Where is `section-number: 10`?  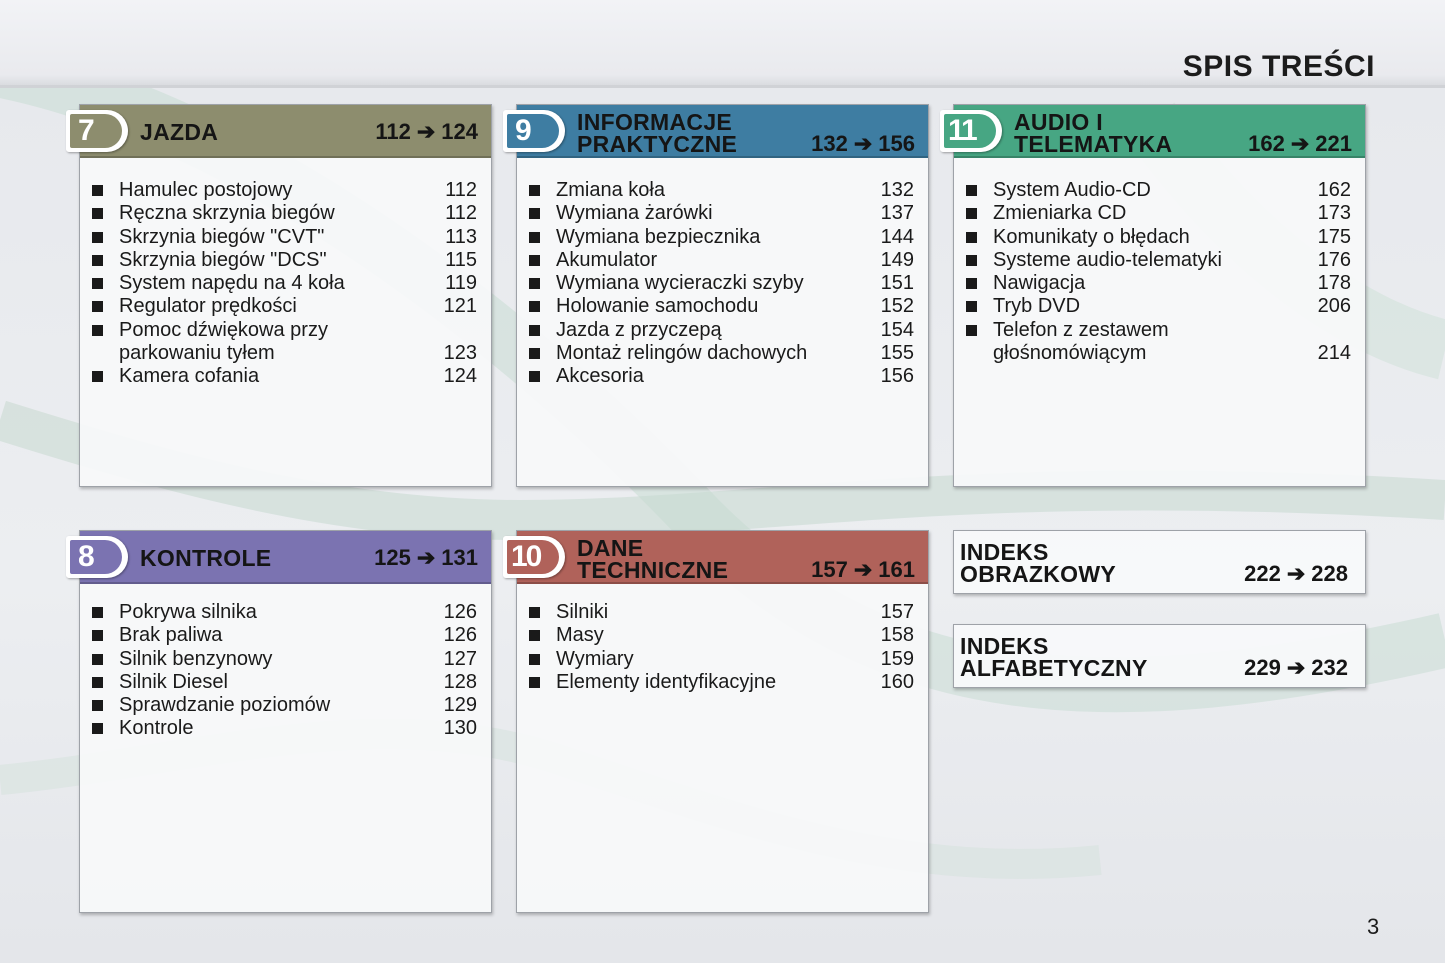 section-number: 10 is located at coordinates (533, 557).